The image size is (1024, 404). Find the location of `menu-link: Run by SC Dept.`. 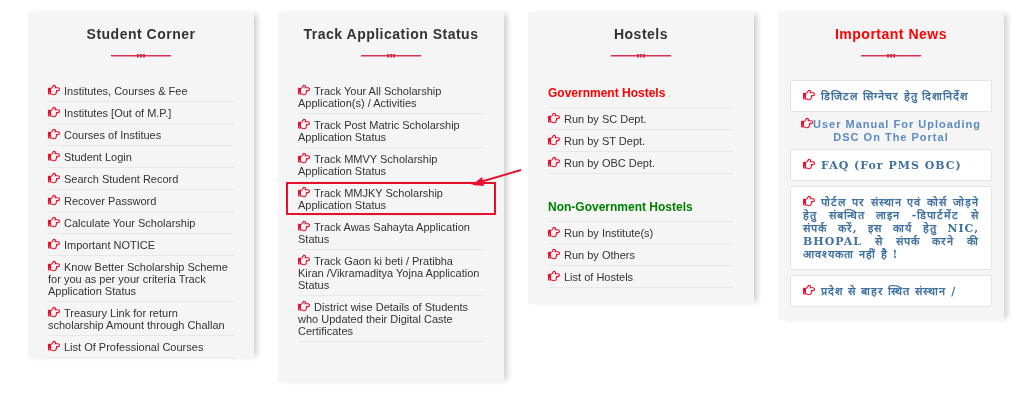

menu-link: Run by SC Dept. is located at coordinates (641, 118).